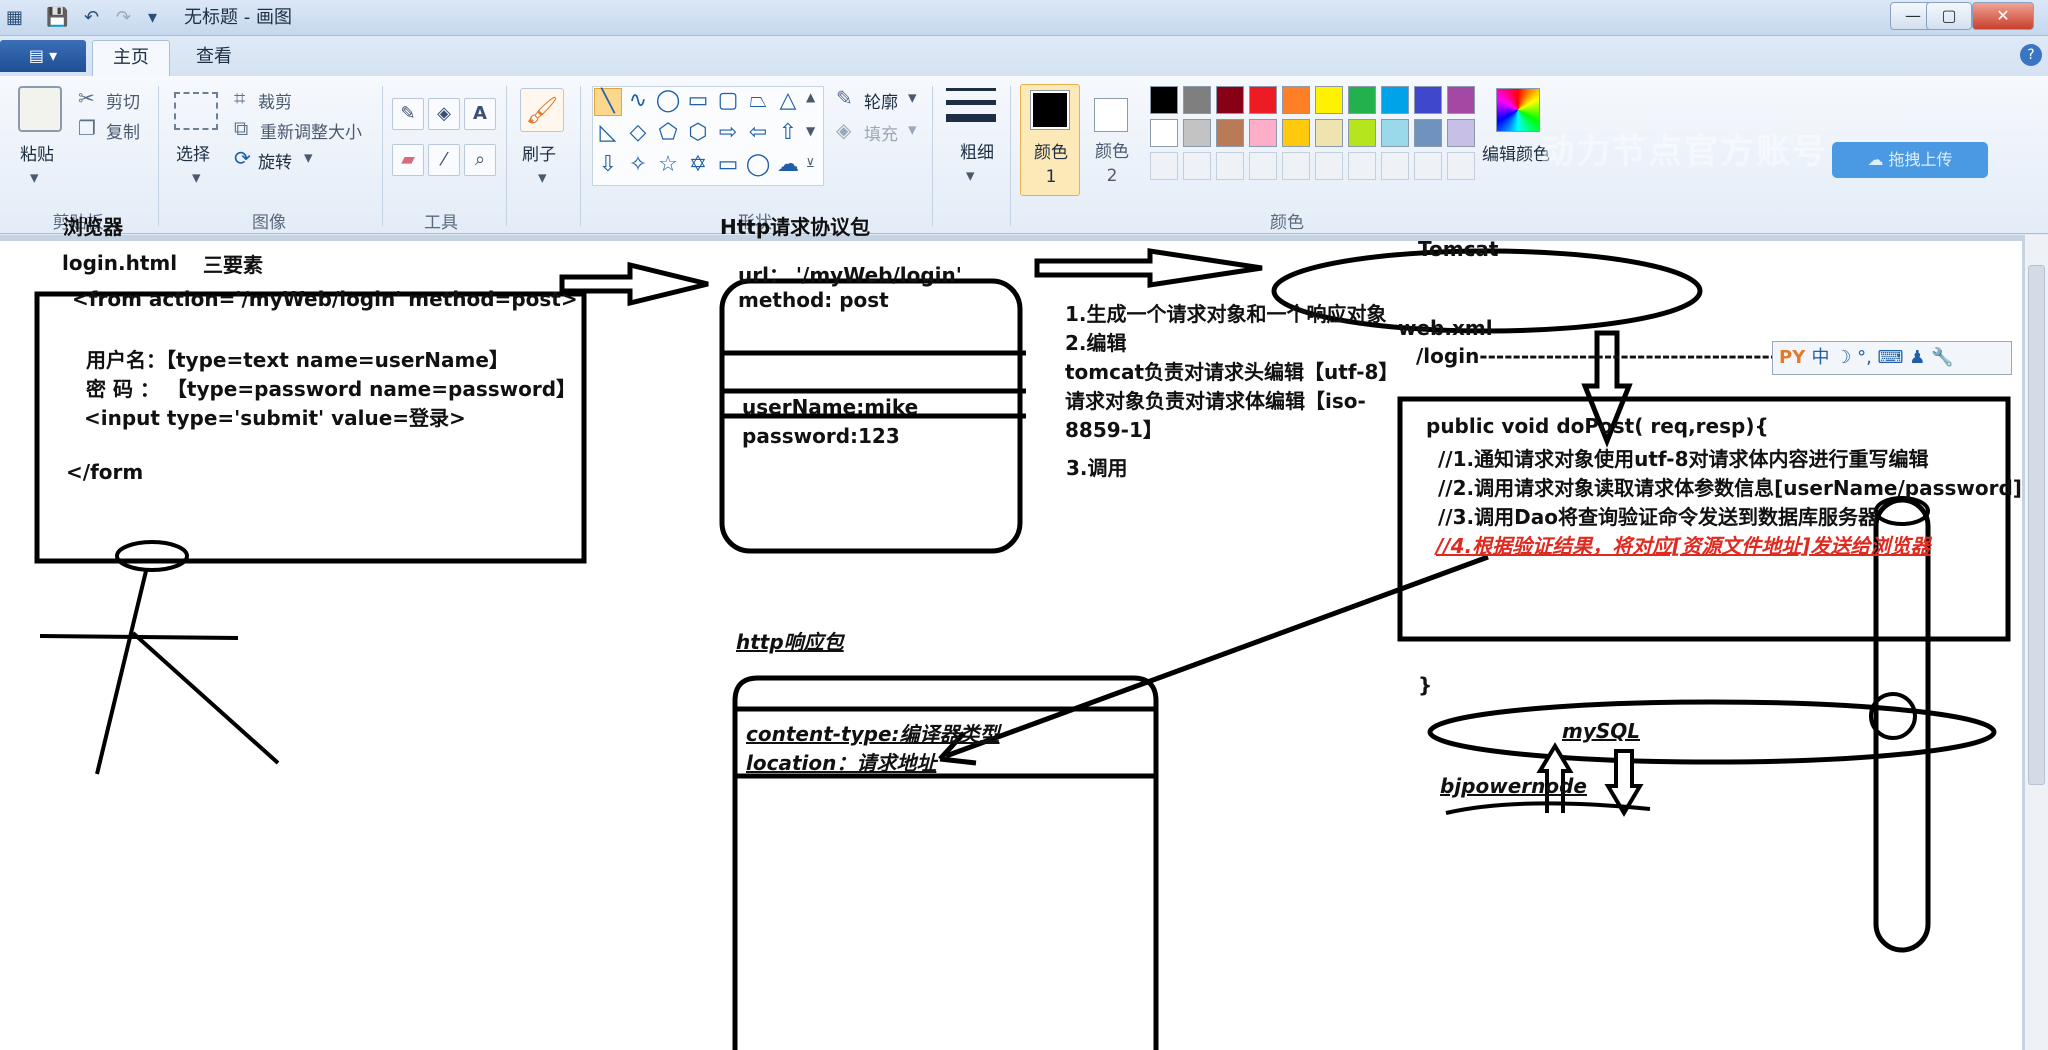 The height and width of the screenshot is (1050, 2048). What do you see at coordinates (970, 176) in the screenshot?
I see `size-dropdown-icon: ▾` at bounding box center [970, 176].